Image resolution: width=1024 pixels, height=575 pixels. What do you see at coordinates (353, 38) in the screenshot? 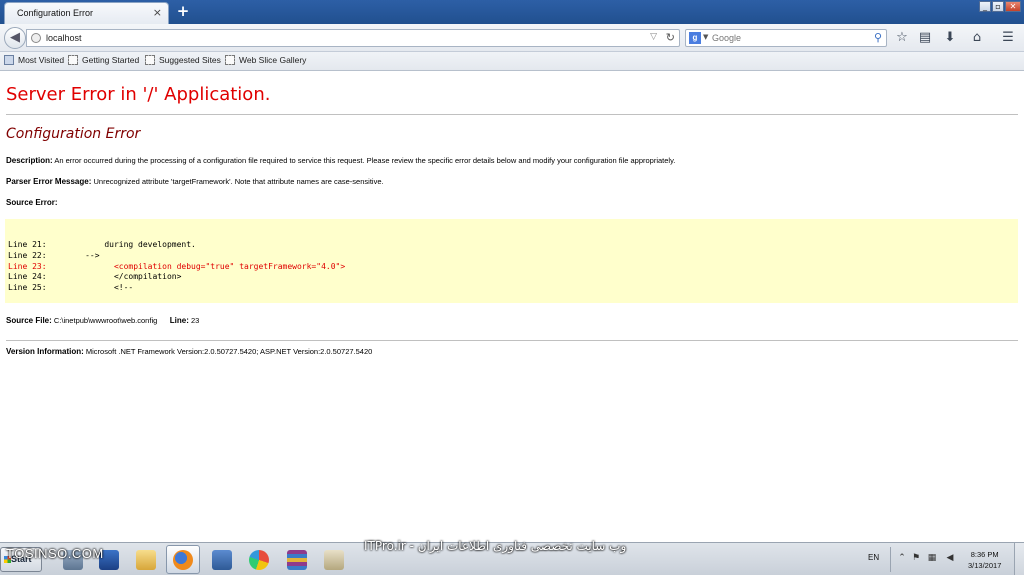
I see `url-bar: localhost ▽ ↻` at bounding box center [353, 38].